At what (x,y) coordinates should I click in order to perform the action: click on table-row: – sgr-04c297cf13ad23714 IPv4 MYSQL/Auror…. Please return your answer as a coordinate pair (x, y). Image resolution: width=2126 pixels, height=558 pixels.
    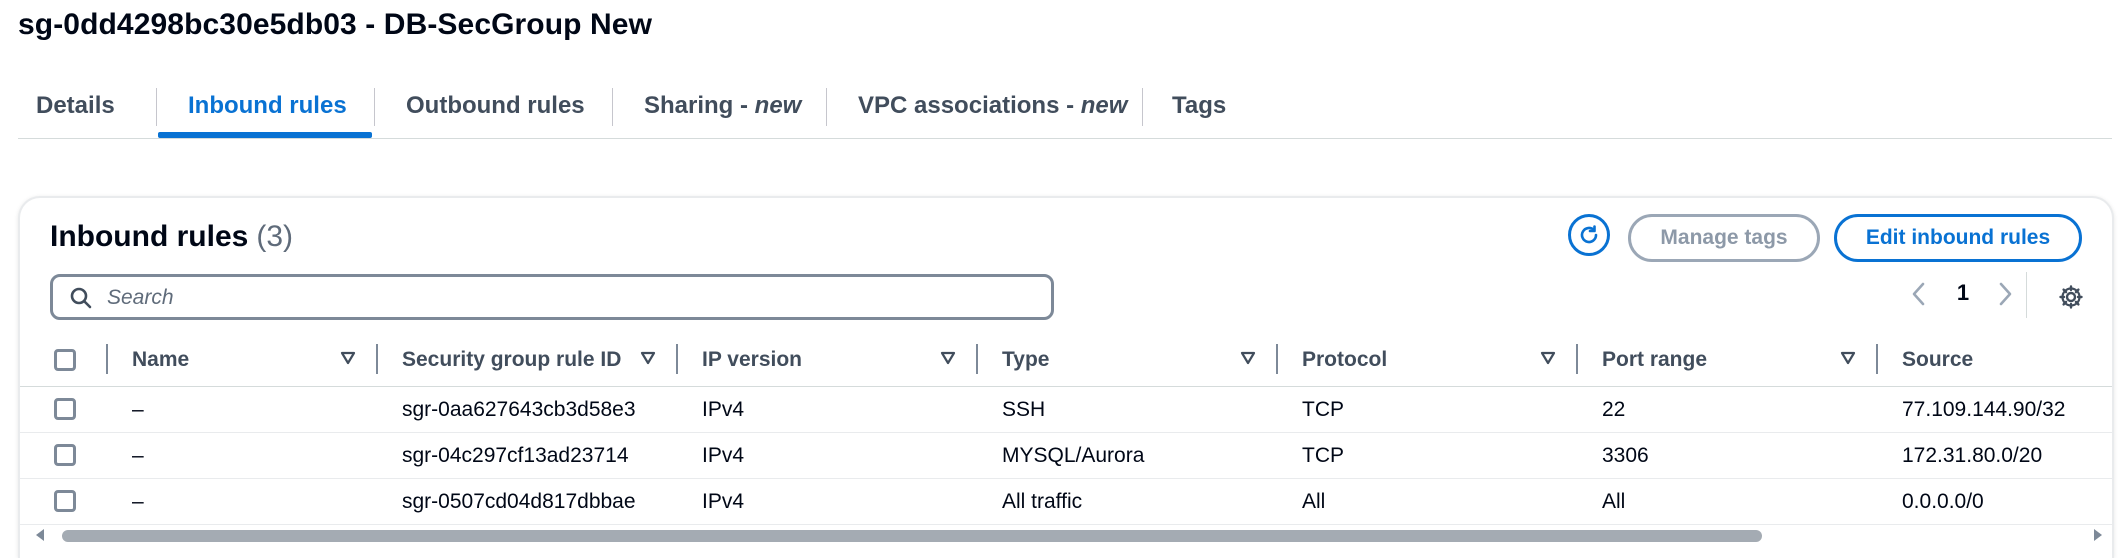
    Looking at the image, I should click on (1066, 456).